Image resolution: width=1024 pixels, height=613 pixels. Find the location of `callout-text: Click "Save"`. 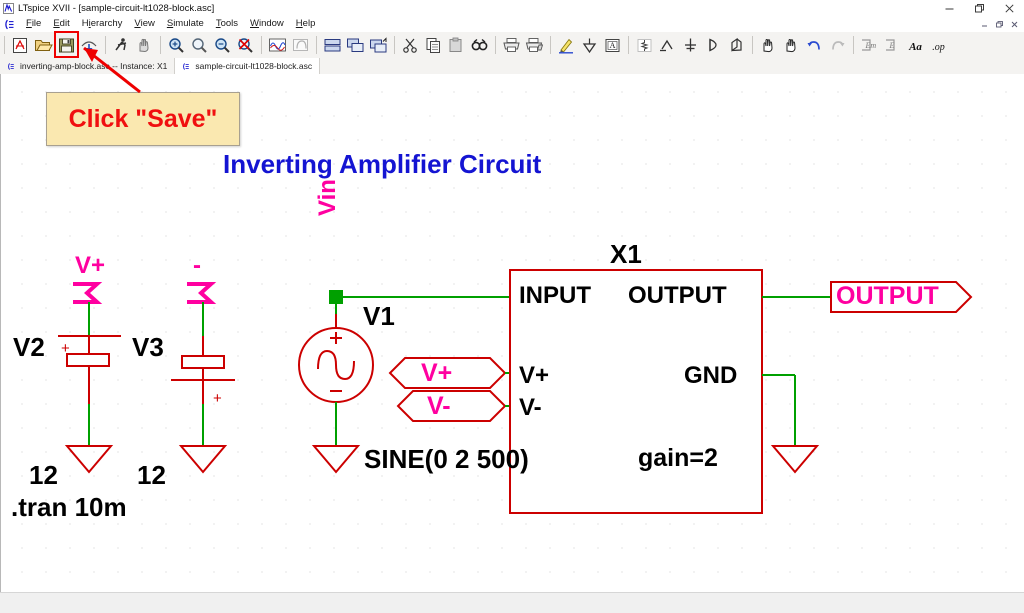

callout-text: Click "Save" is located at coordinates (143, 118).